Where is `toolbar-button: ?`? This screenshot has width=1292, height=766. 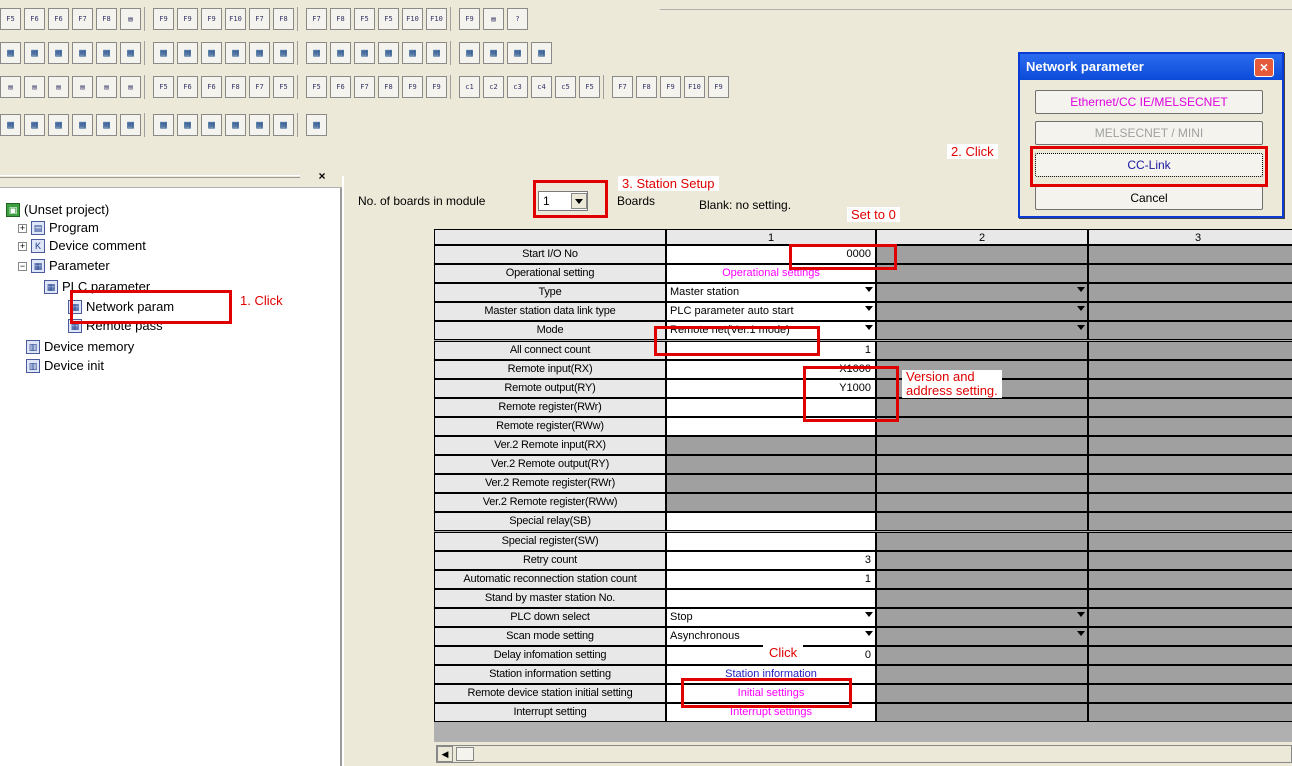
toolbar-button: ? is located at coordinates (517, 19).